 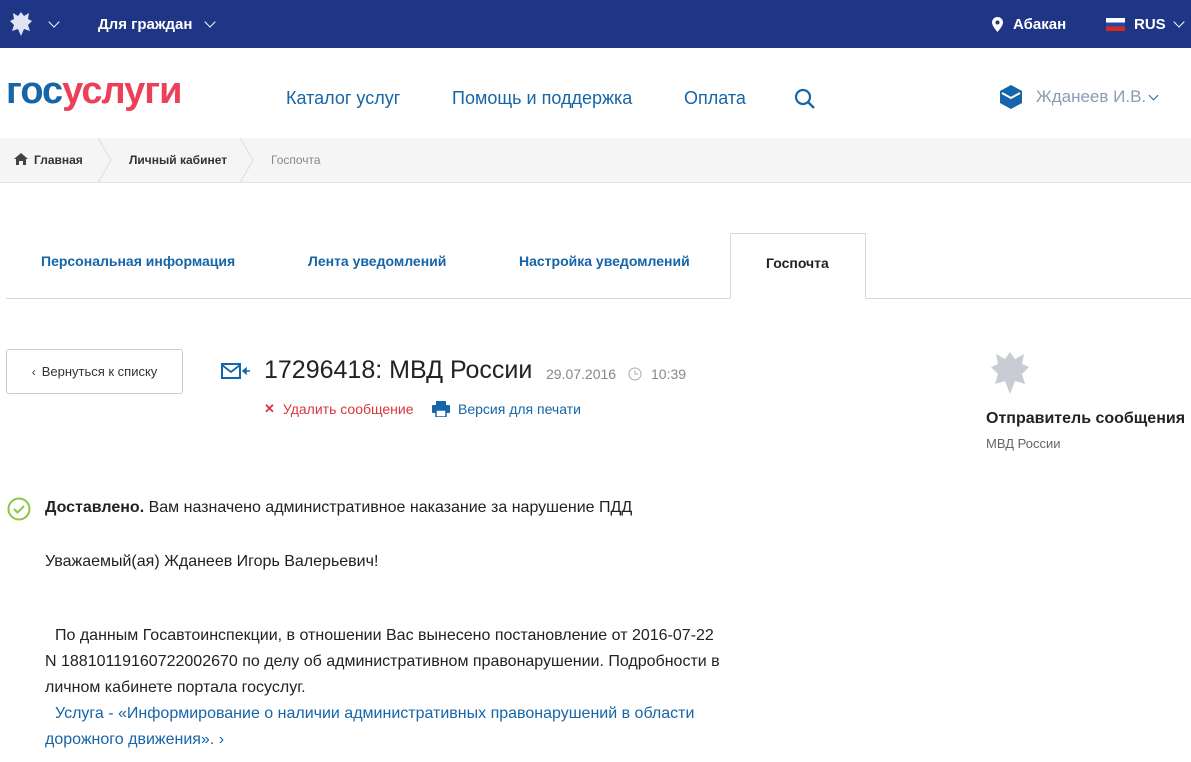 What do you see at coordinates (1078, 97) in the screenshot?
I see `user-menu: Жданеев И.В.` at bounding box center [1078, 97].